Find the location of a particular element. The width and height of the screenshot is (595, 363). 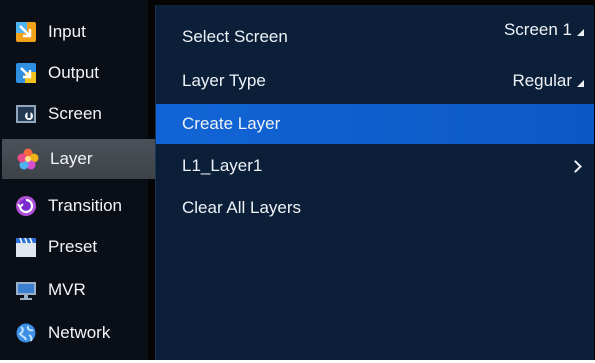

sidebar-item-layer: Layer is located at coordinates (82, 159).